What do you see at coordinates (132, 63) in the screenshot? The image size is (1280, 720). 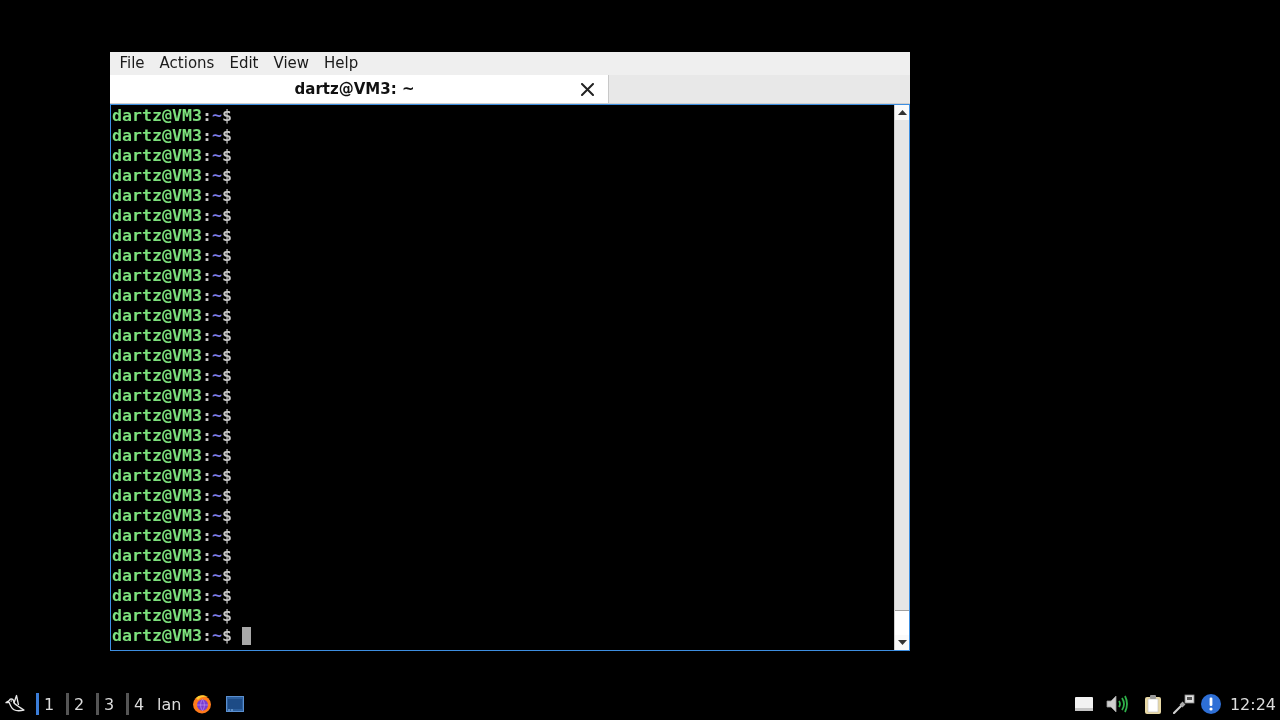 I see `menu-item: File` at bounding box center [132, 63].